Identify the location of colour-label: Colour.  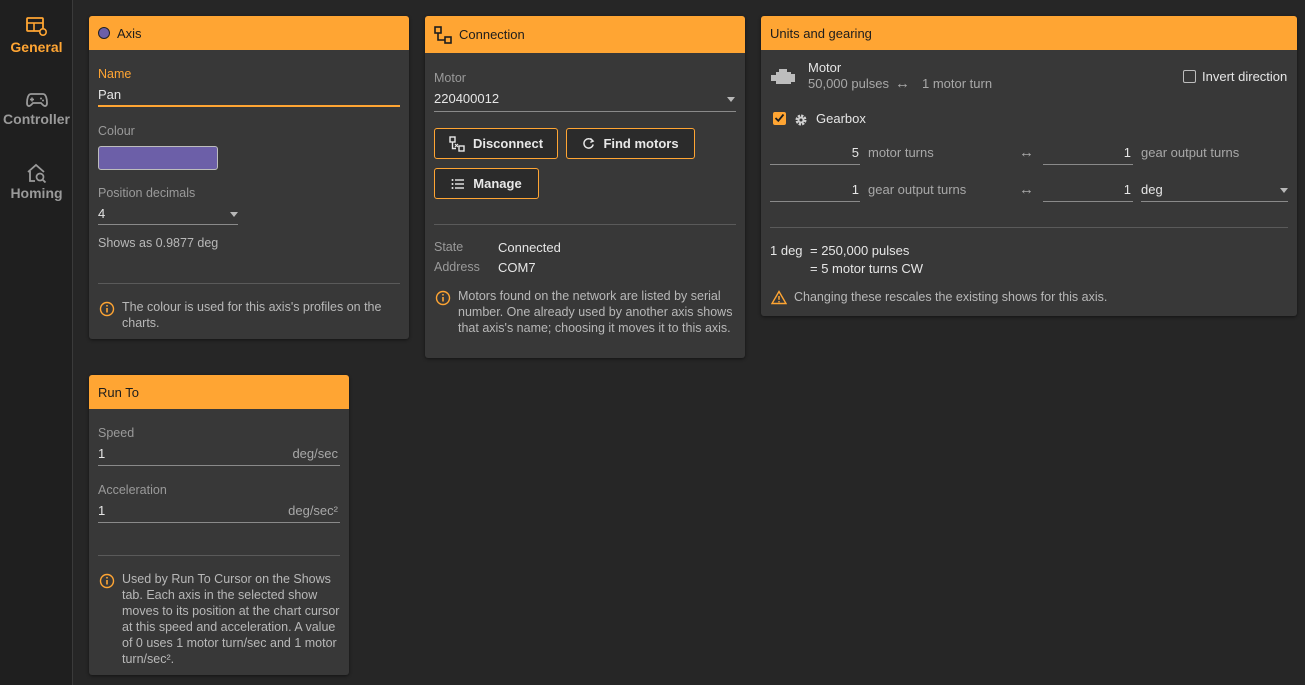
(116, 131).